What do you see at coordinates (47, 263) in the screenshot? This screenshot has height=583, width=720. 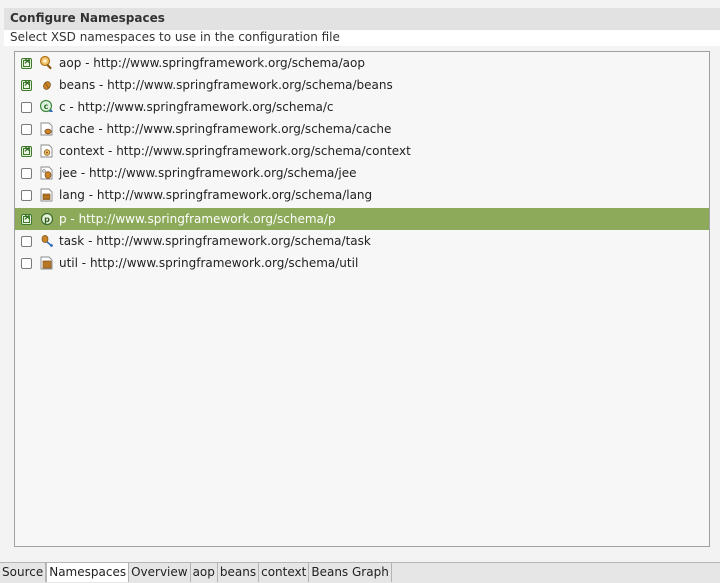 I see `util-icon` at bounding box center [47, 263].